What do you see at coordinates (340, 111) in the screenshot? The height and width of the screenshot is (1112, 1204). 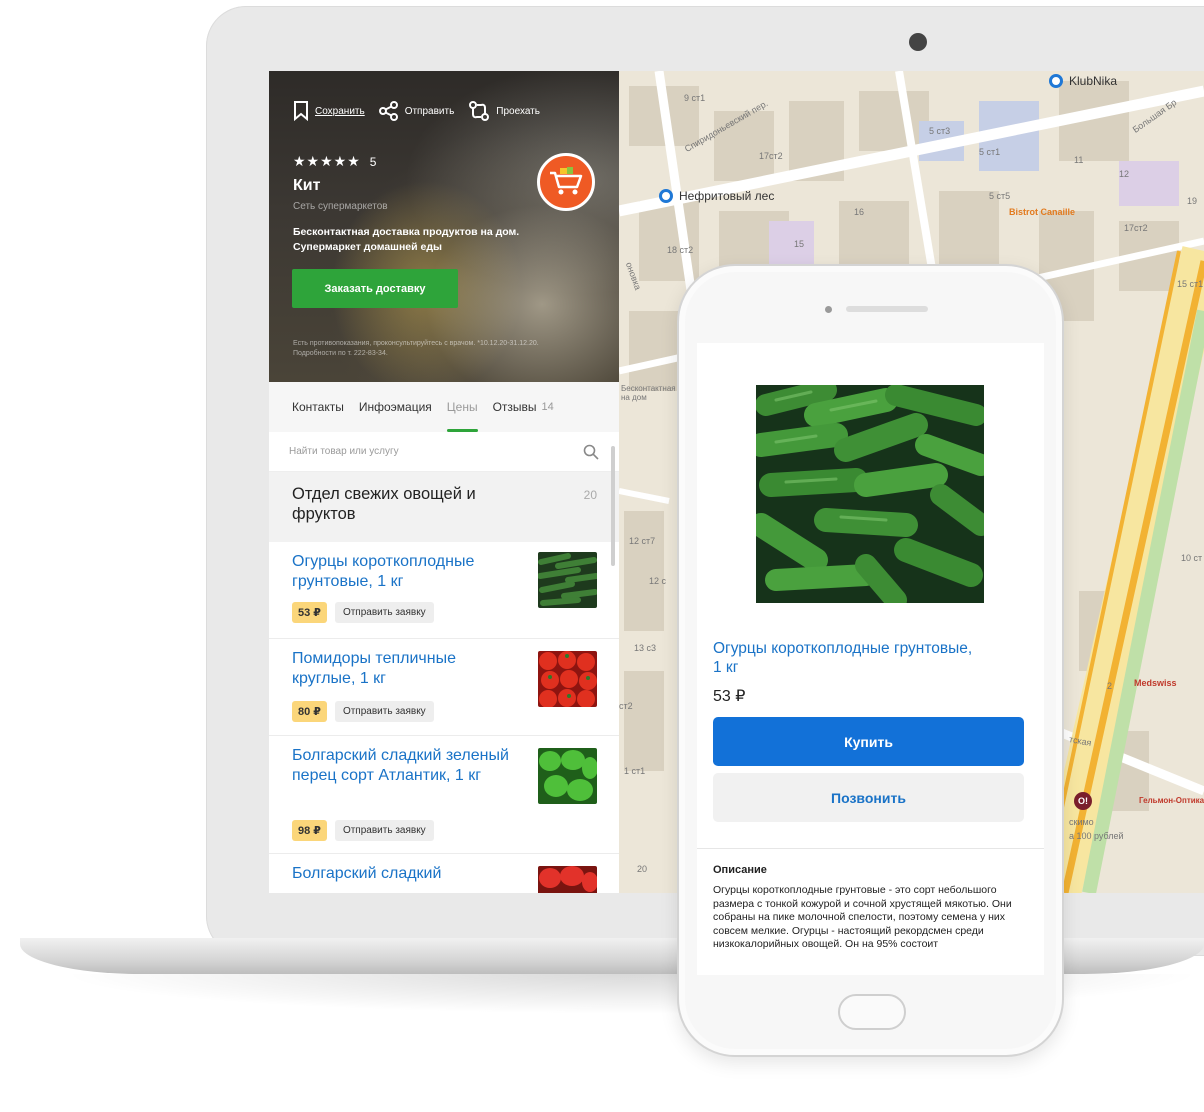 I see `save-label: Сохранить` at bounding box center [340, 111].